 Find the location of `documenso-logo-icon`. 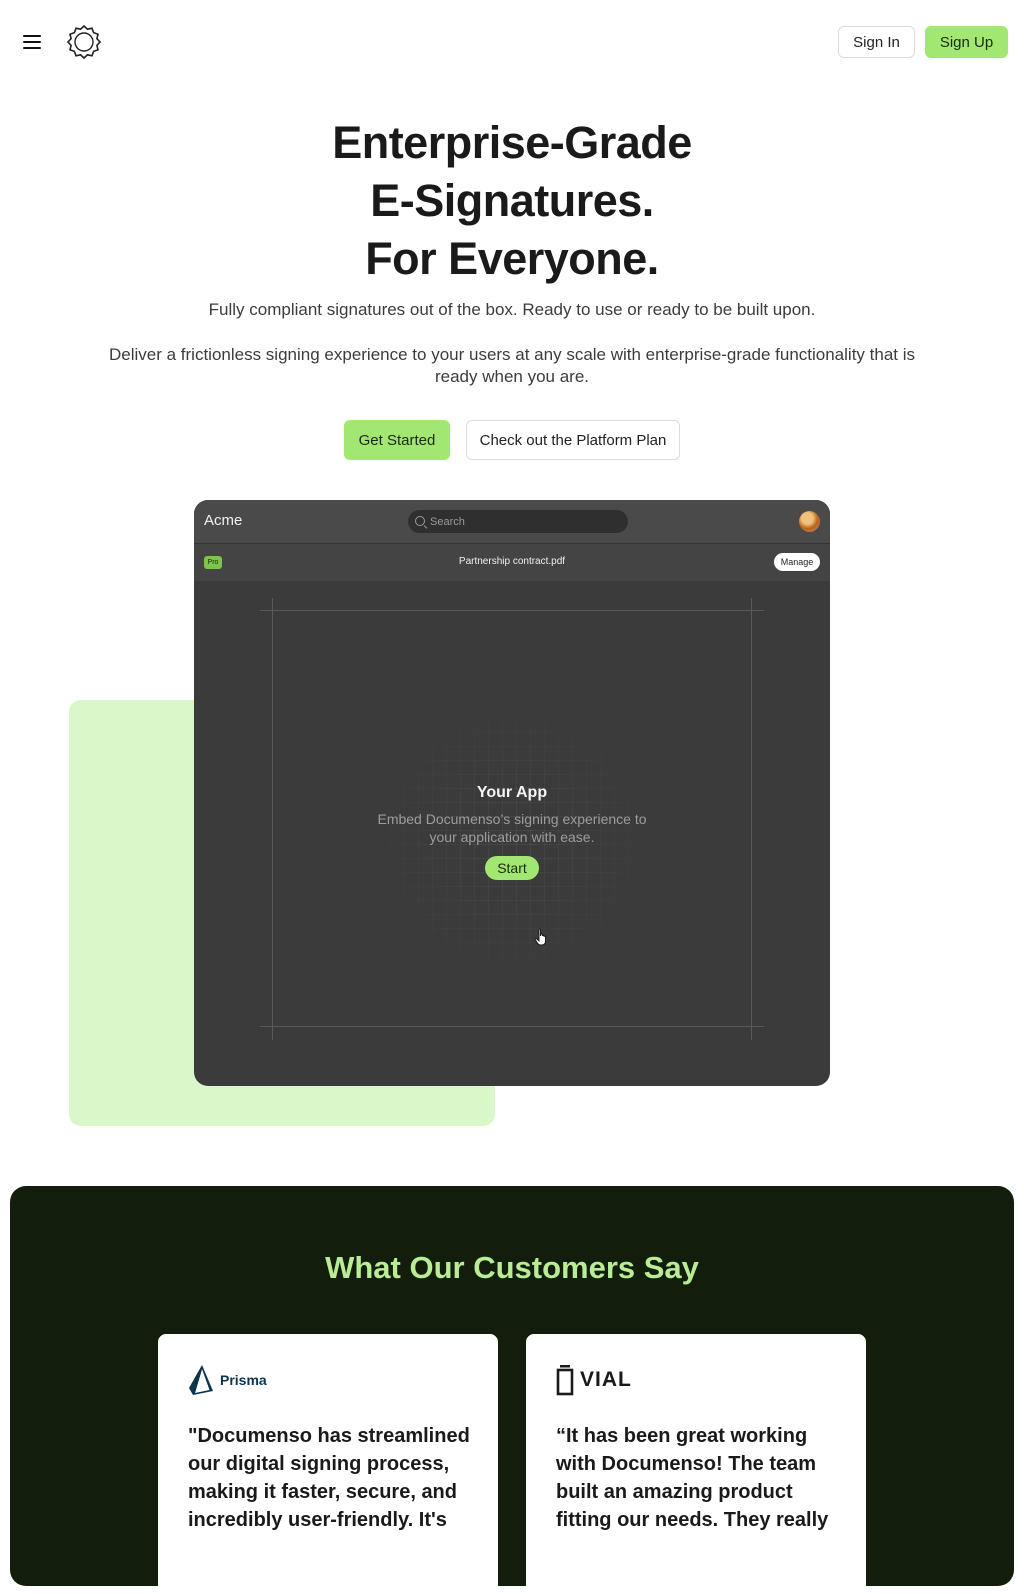

documenso-logo-icon is located at coordinates (84, 42).